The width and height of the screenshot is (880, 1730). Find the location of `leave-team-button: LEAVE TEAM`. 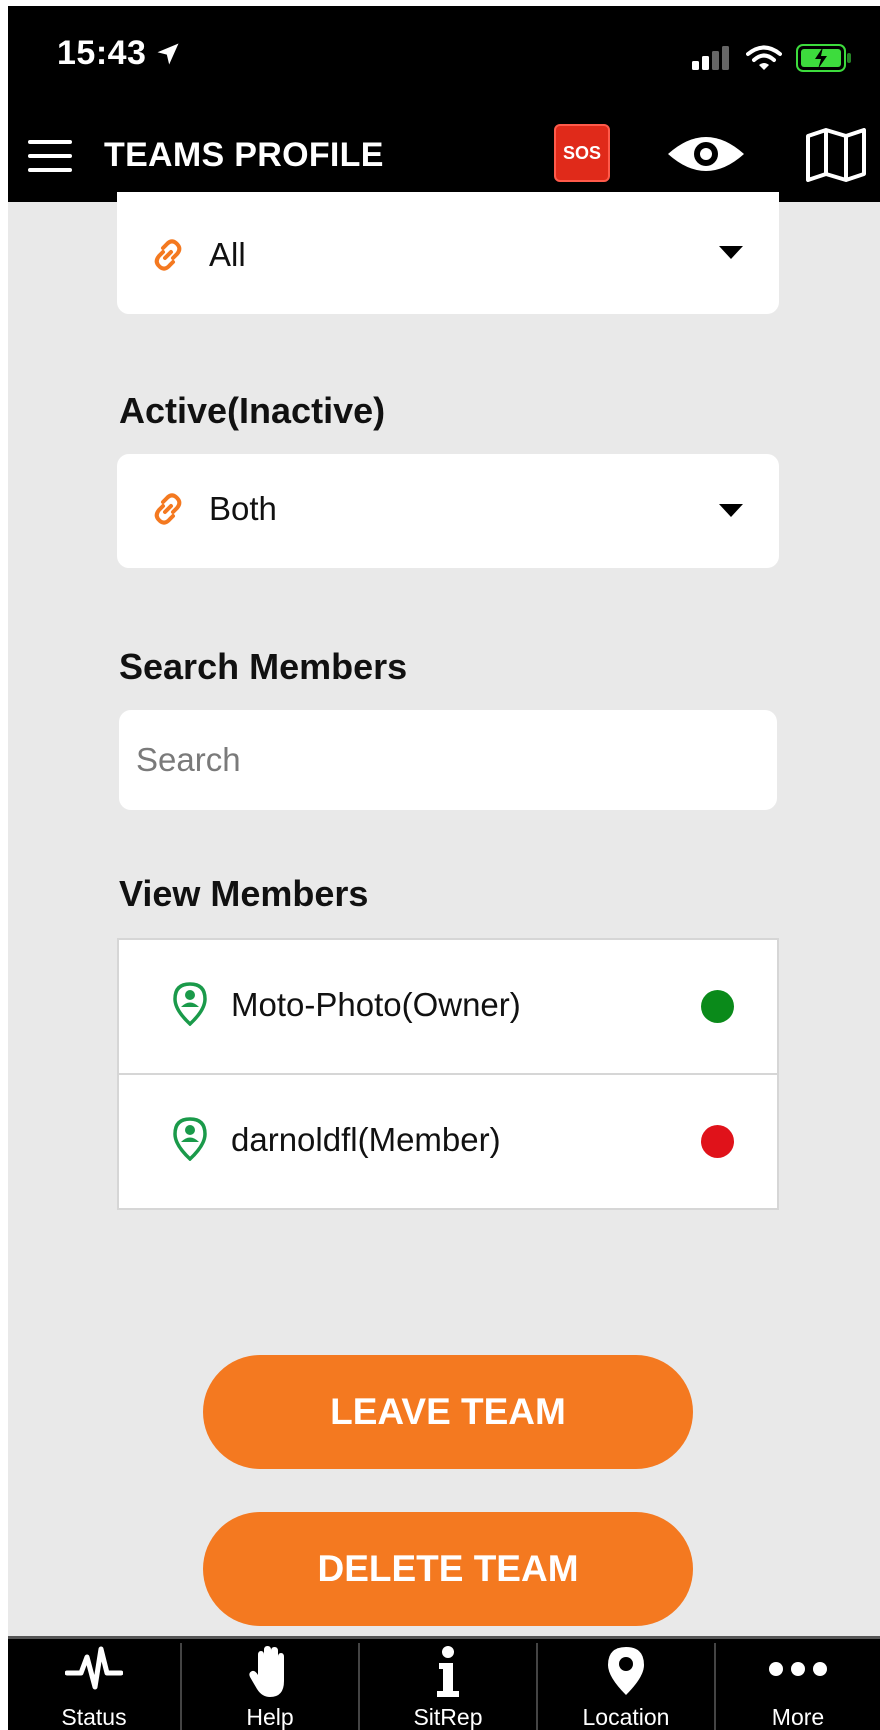

leave-team-button: LEAVE TEAM is located at coordinates (448, 1412).